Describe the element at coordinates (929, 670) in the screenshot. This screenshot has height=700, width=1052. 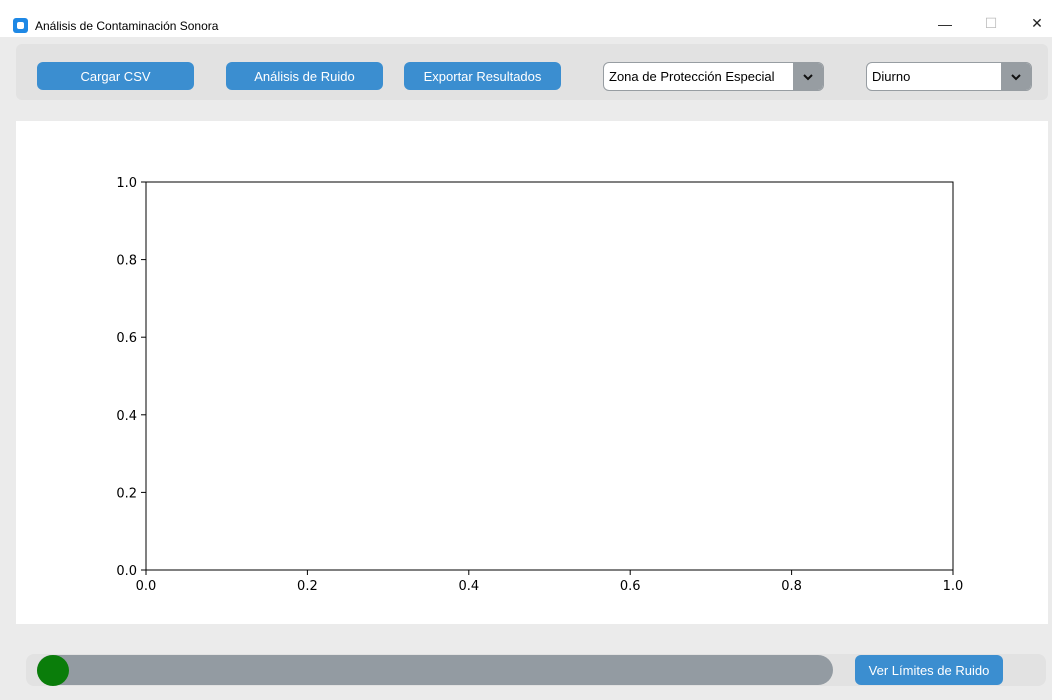
I see `view-noise-limits-button: Ver Límites de Ruido` at that location.